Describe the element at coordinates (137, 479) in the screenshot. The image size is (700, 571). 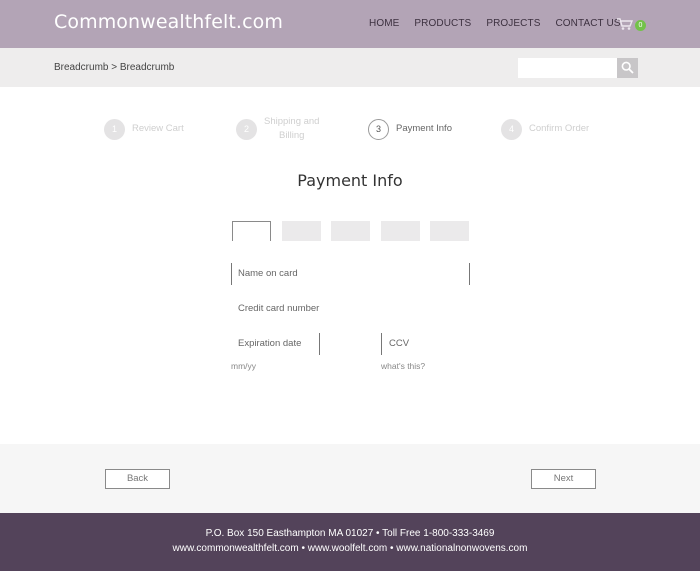
I see `back-button: Back` at that location.